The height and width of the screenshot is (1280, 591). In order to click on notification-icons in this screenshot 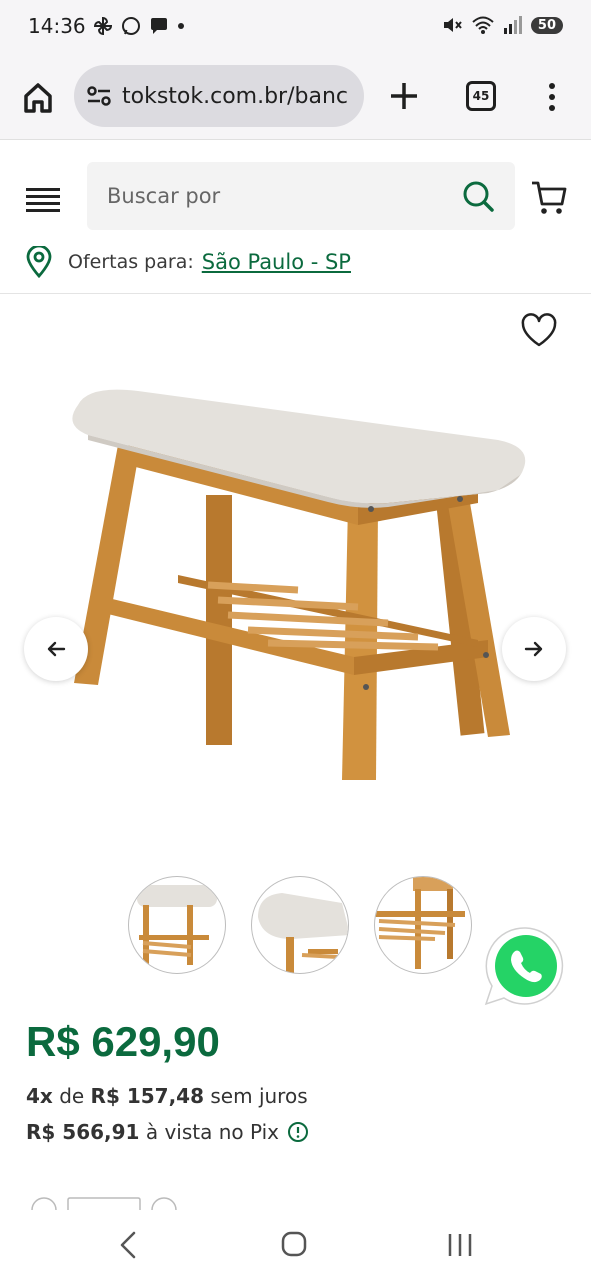, I will do `click(139, 26)`.